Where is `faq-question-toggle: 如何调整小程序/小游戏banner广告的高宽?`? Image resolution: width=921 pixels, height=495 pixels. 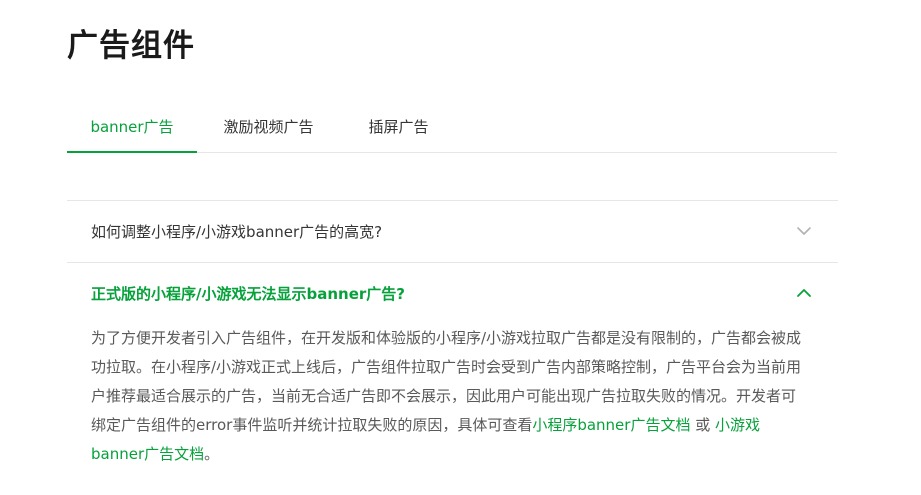 faq-question-toggle: 如何调整小程序/小游戏banner广告的高宽? is located at coordinates (452, 231).